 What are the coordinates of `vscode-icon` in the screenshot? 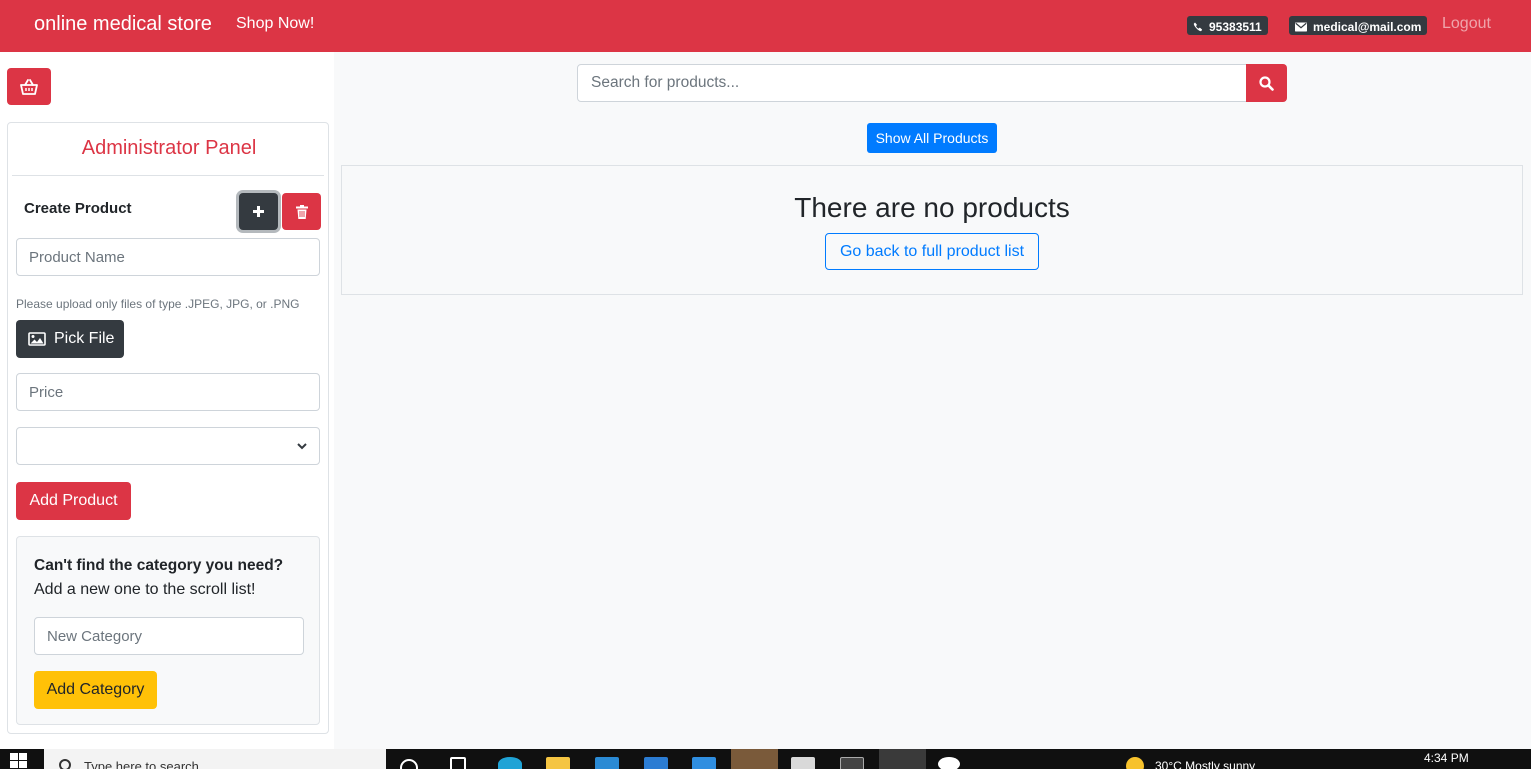 It's located at (704, 763).